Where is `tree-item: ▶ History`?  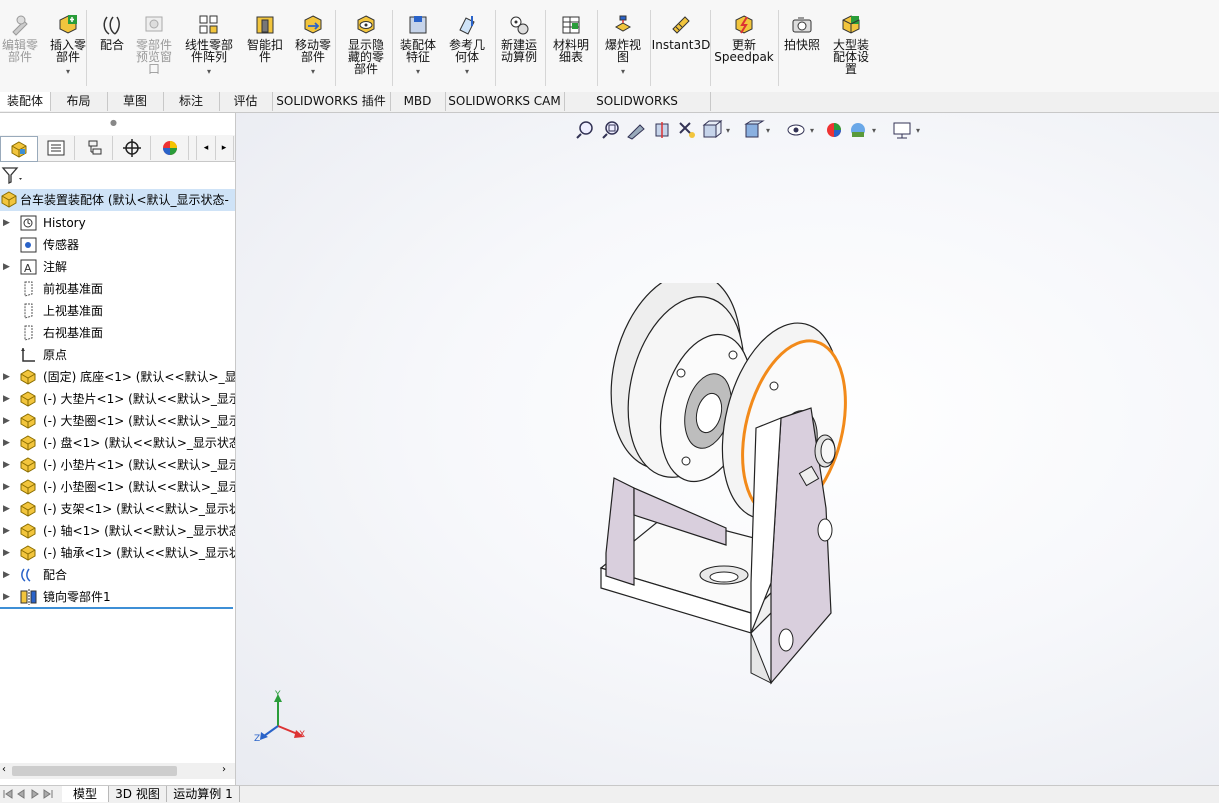 tree-item: ▶ History is located at coordinates (117, 223).